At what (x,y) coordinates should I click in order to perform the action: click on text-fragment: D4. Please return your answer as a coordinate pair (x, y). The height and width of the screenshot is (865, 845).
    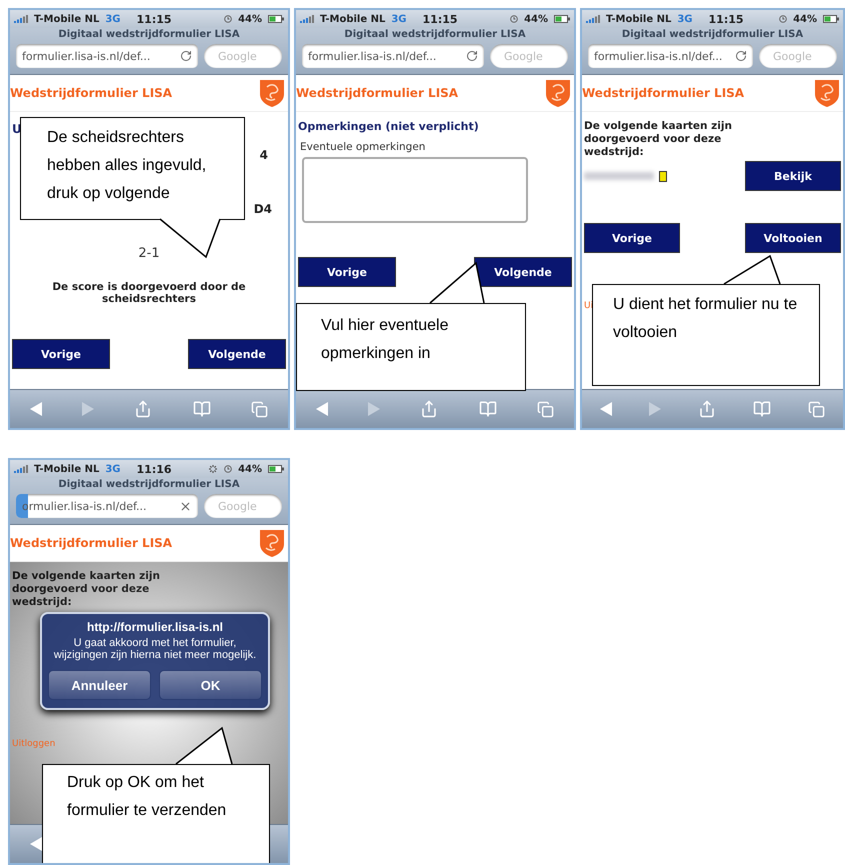
    Looking at the image, I should click on (263, 209).